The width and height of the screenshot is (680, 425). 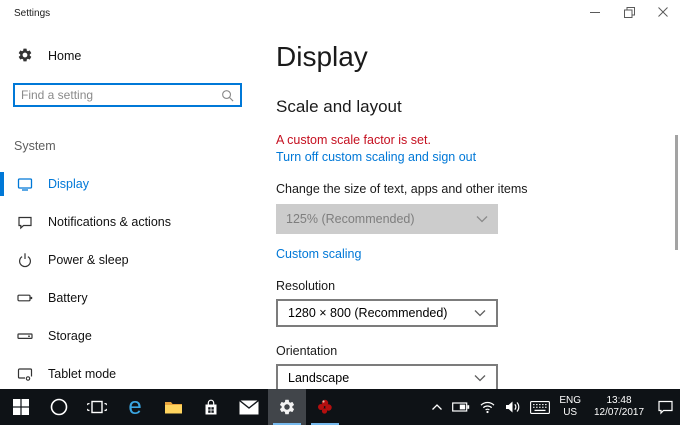 I want to click on display-icon, so click(x=25, y=184).